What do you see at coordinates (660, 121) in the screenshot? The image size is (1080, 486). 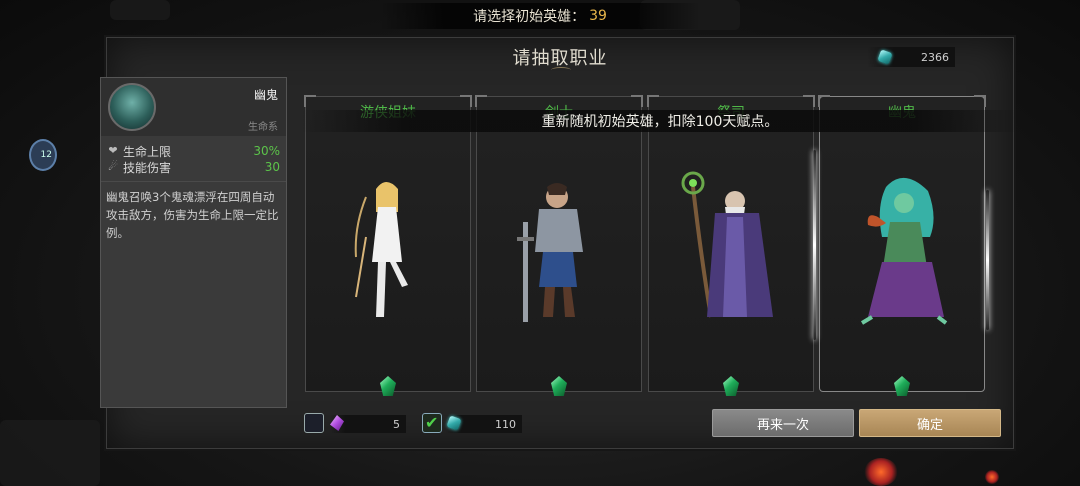 I see `reroll-notice: 重新随机初始英雄，扣除100天赋点。` at bounding box center [660, 121].